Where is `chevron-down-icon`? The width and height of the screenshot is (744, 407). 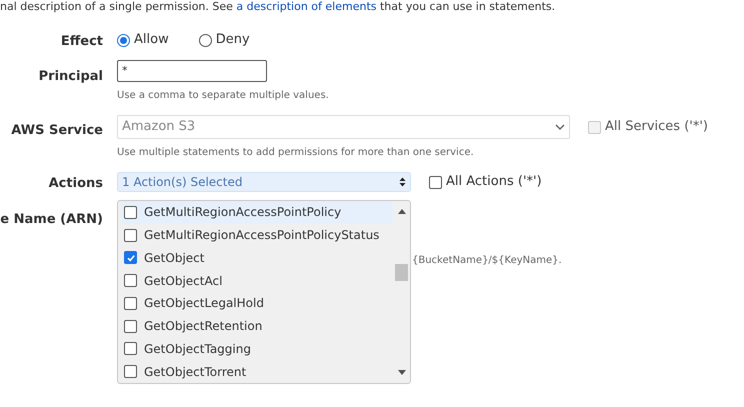 chevron-down-icon is located at coordinates (560, 127).